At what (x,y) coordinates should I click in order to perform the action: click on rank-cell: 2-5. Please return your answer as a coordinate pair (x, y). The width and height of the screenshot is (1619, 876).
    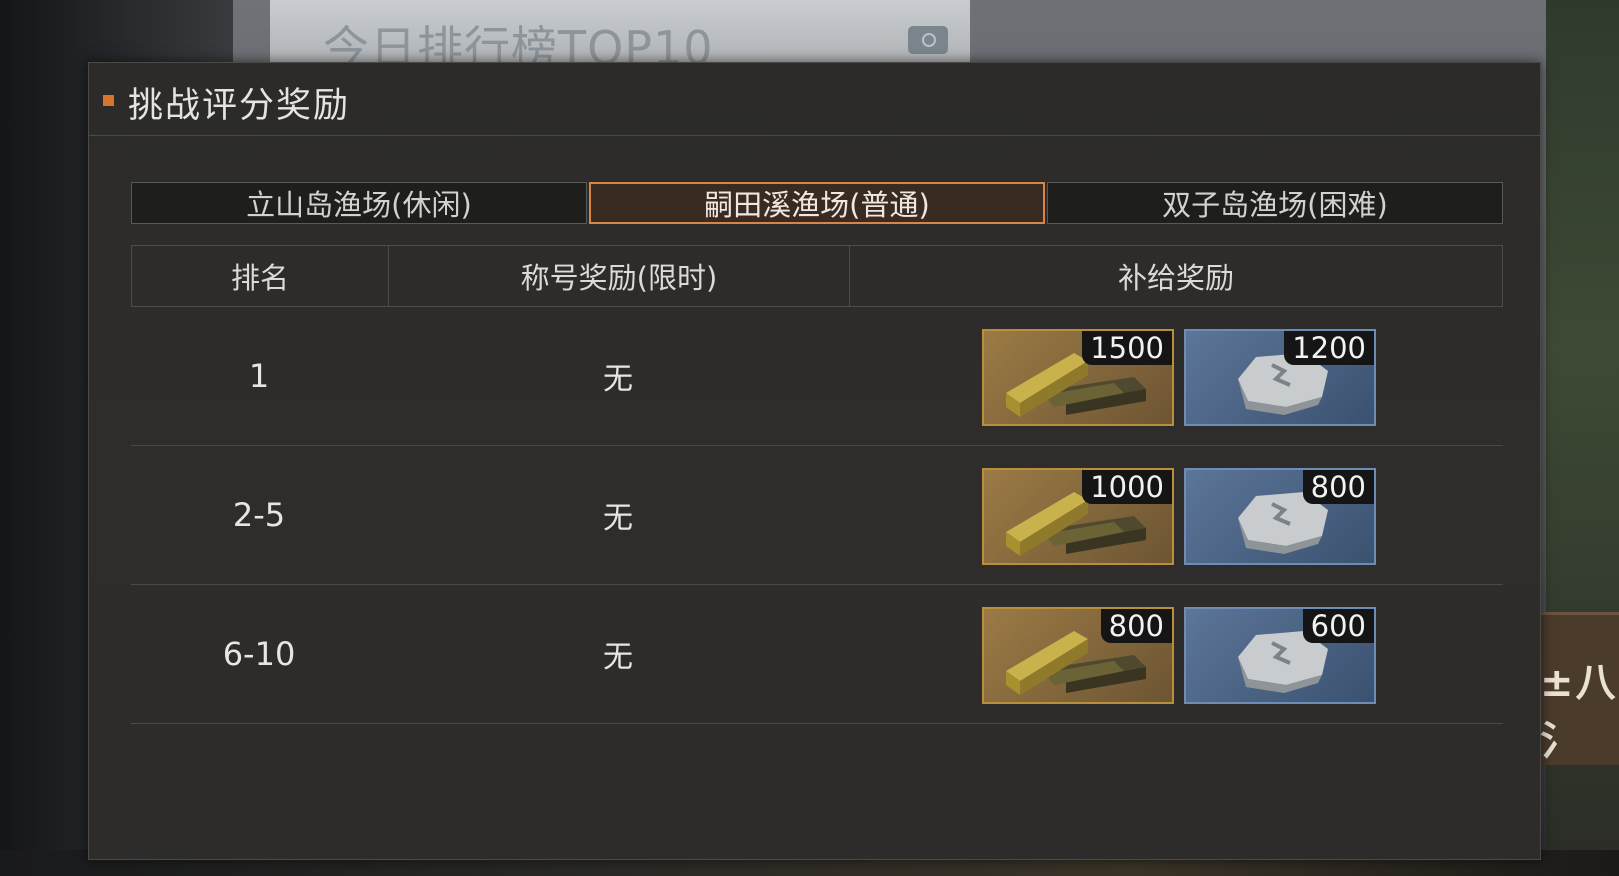
    Looking at the image, I should click on (259, 515).